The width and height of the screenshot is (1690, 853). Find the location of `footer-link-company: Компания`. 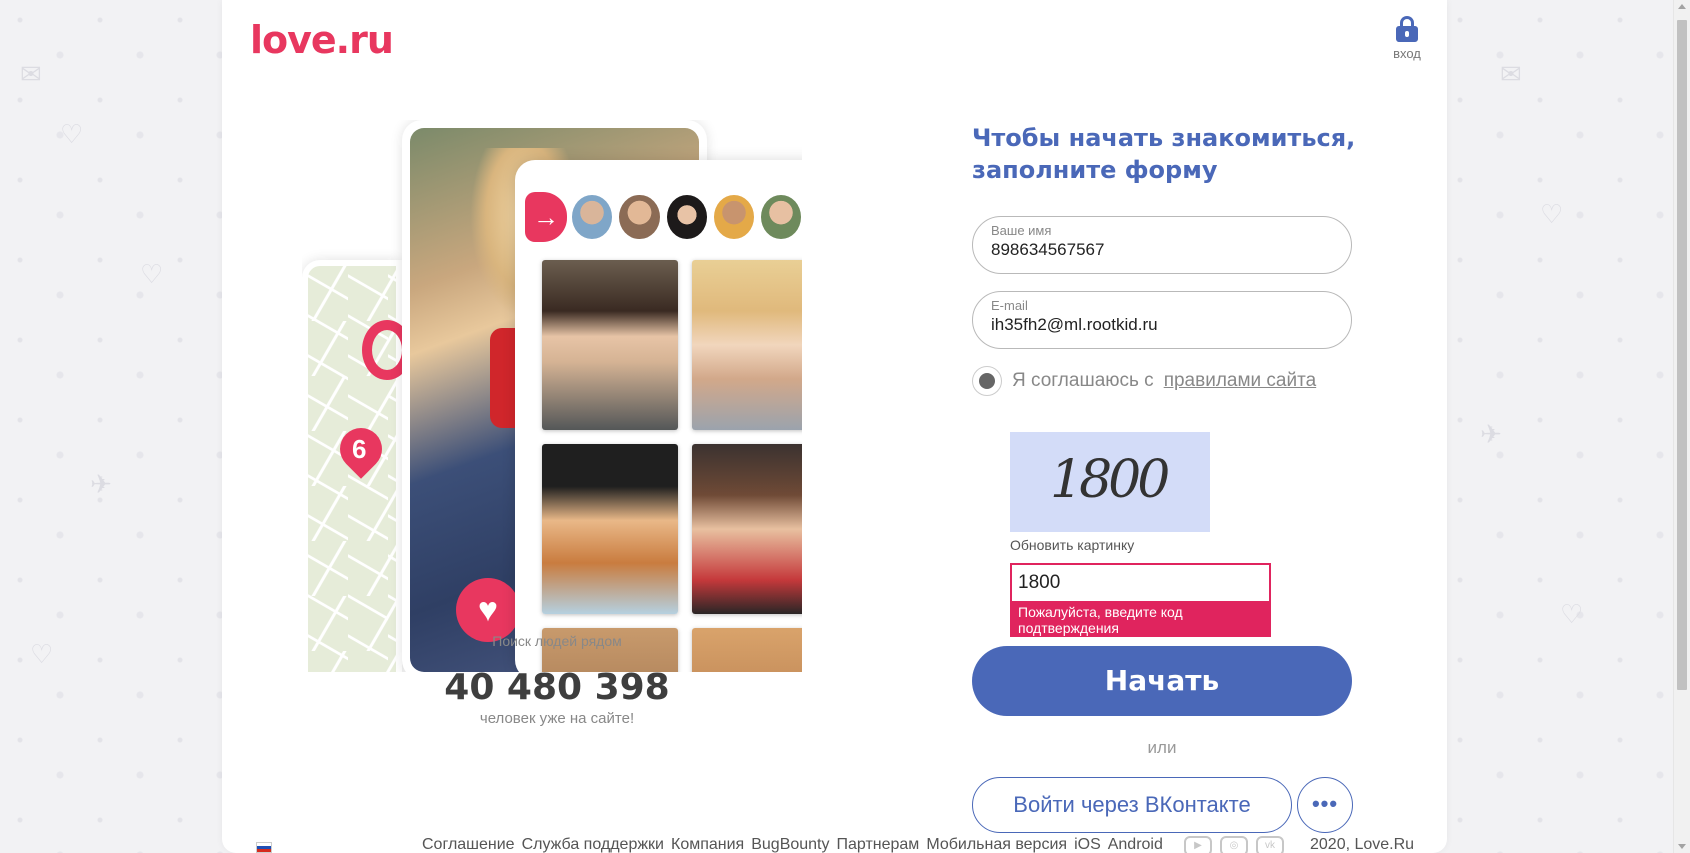

footer-link-company: Компания is located at coordinates (707, 844).